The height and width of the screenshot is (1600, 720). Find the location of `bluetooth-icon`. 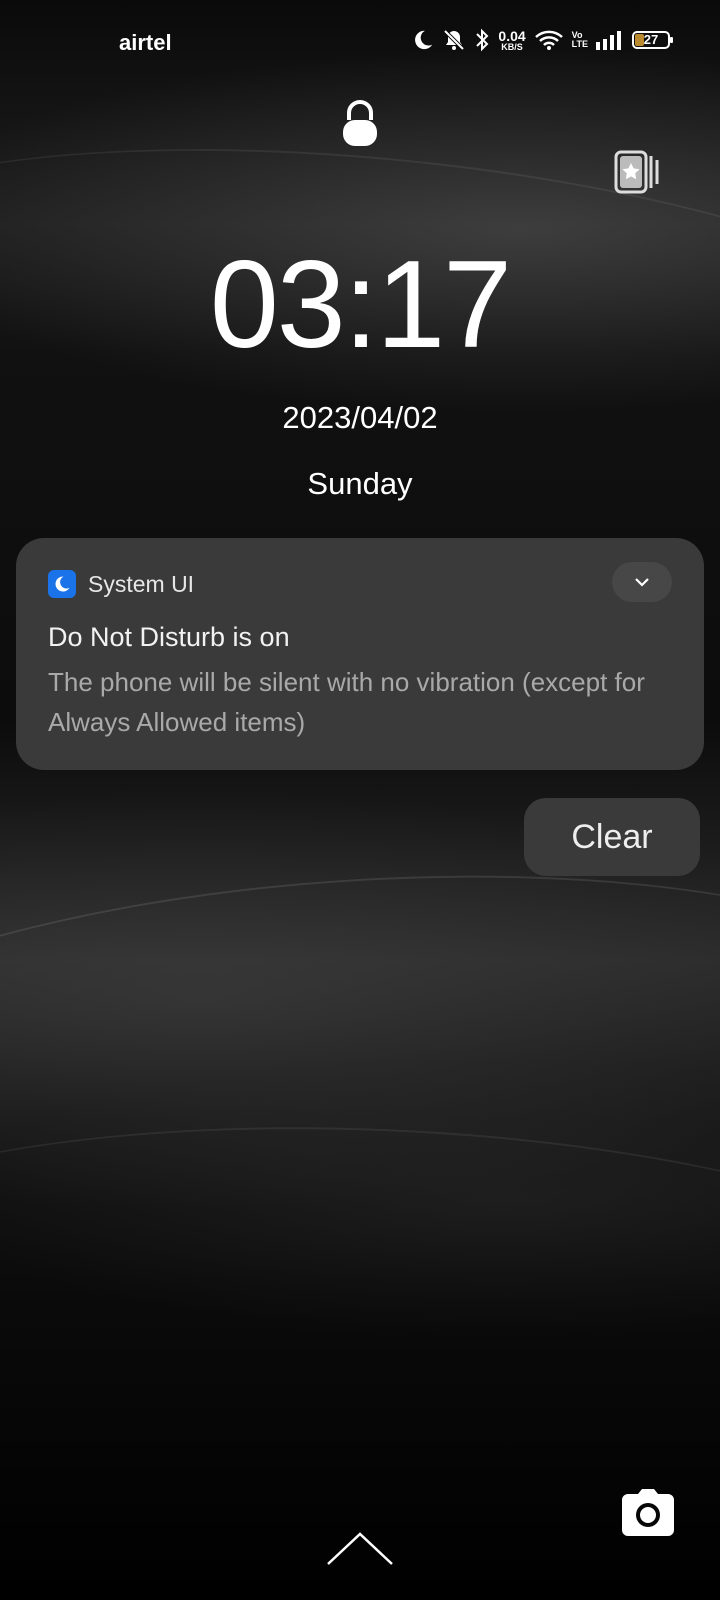

bluetooth-icon is located at coordinates (482, 40).